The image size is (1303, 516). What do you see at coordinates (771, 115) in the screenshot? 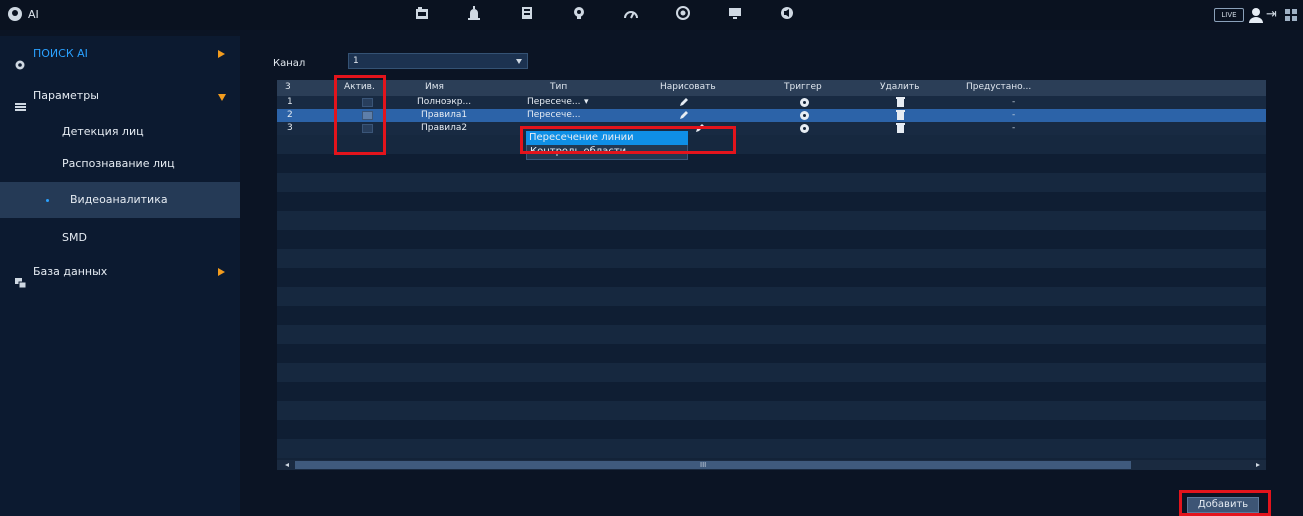
I see `table-row: 2 Правила1 Пересече... -` at bounding box center [771, 115].